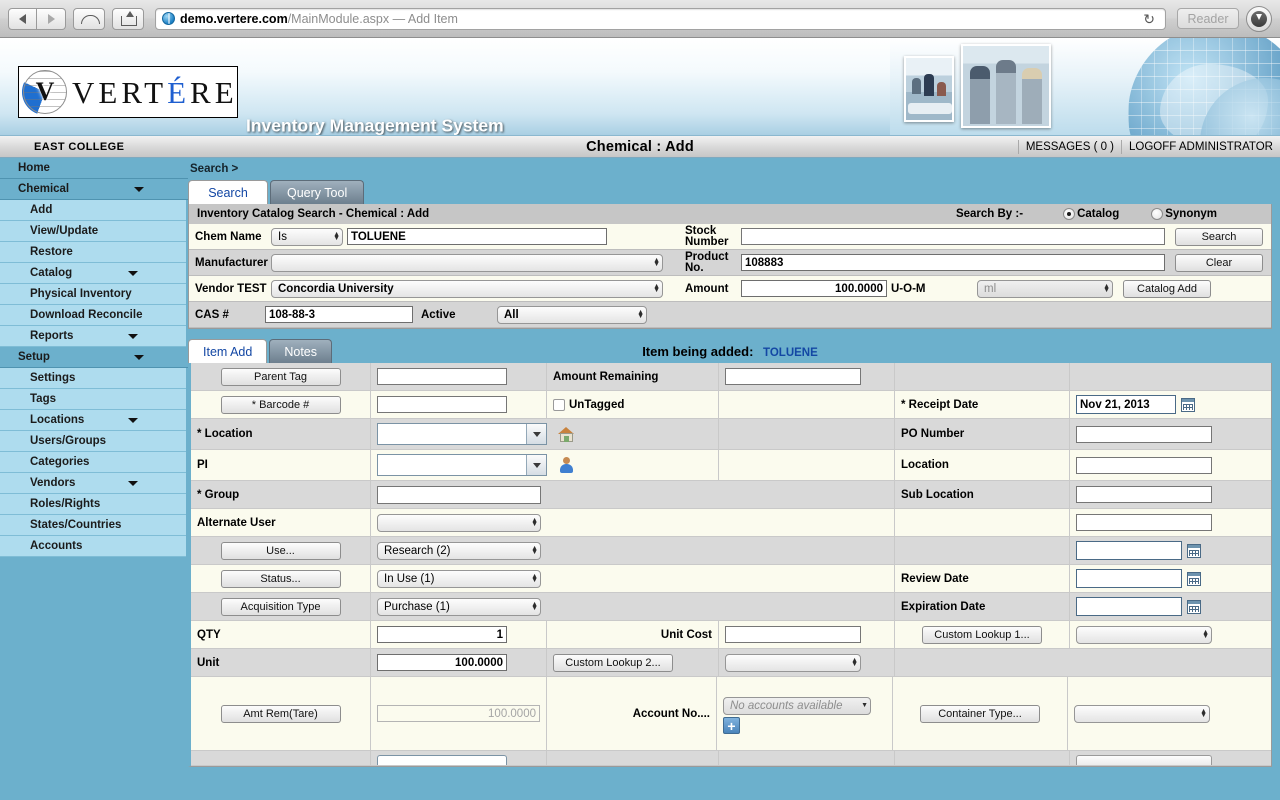 This screenshot has height=800, width=1280. What do you see at coordinates (280, 404) in the screenshot?
I see `barcode-button: * Barcode #` at bounding box center [280, 404].